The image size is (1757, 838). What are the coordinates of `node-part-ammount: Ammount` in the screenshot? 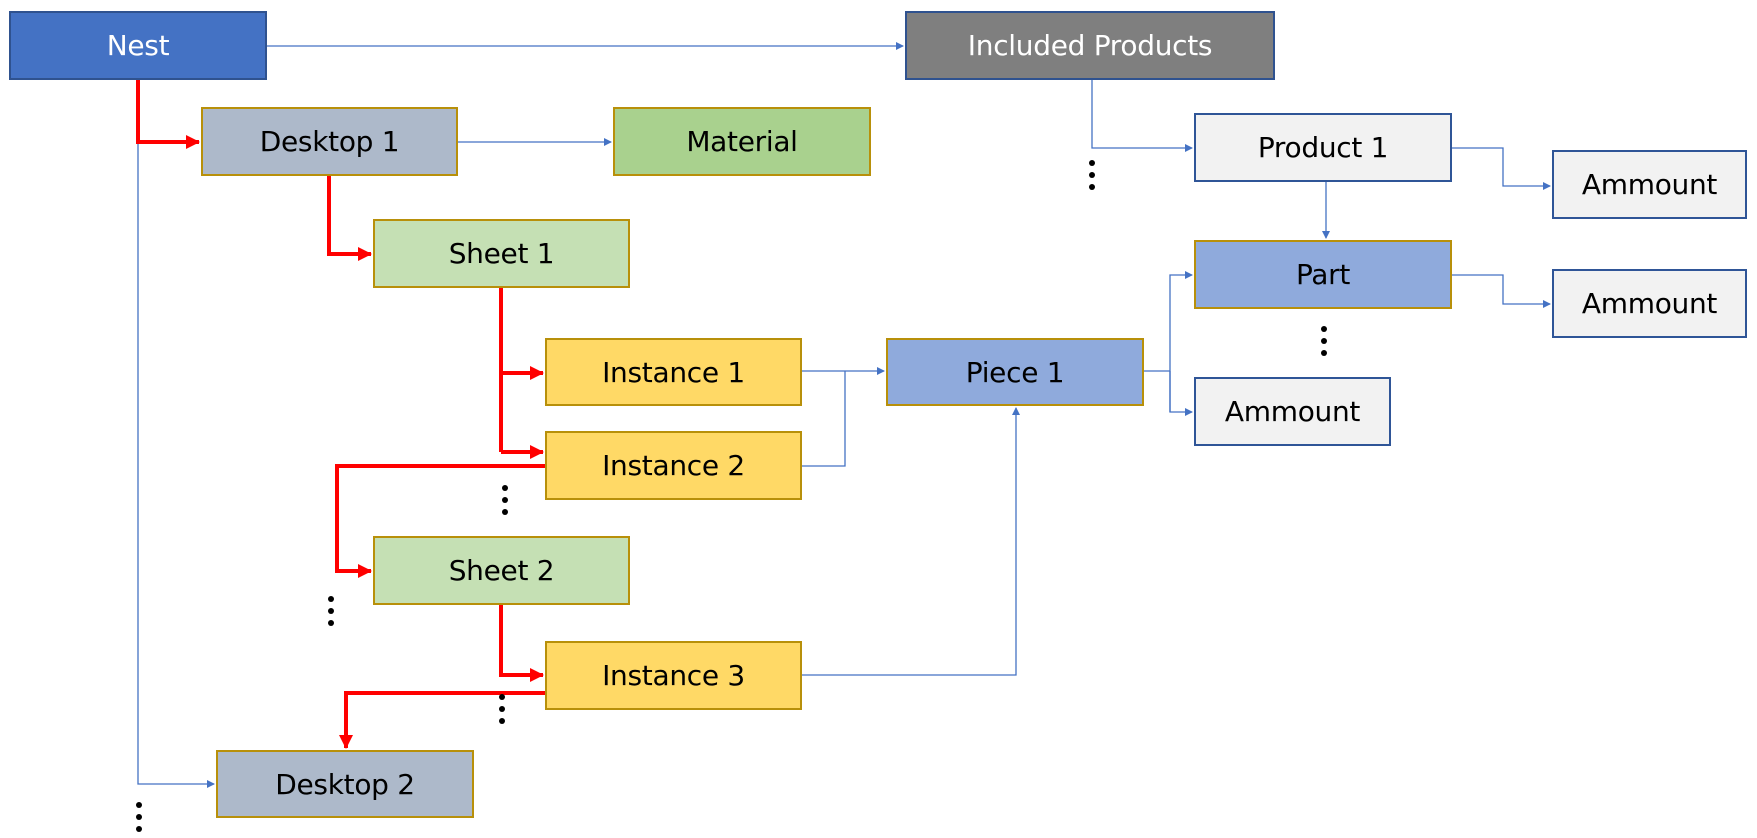 It's located at (1649, 303).